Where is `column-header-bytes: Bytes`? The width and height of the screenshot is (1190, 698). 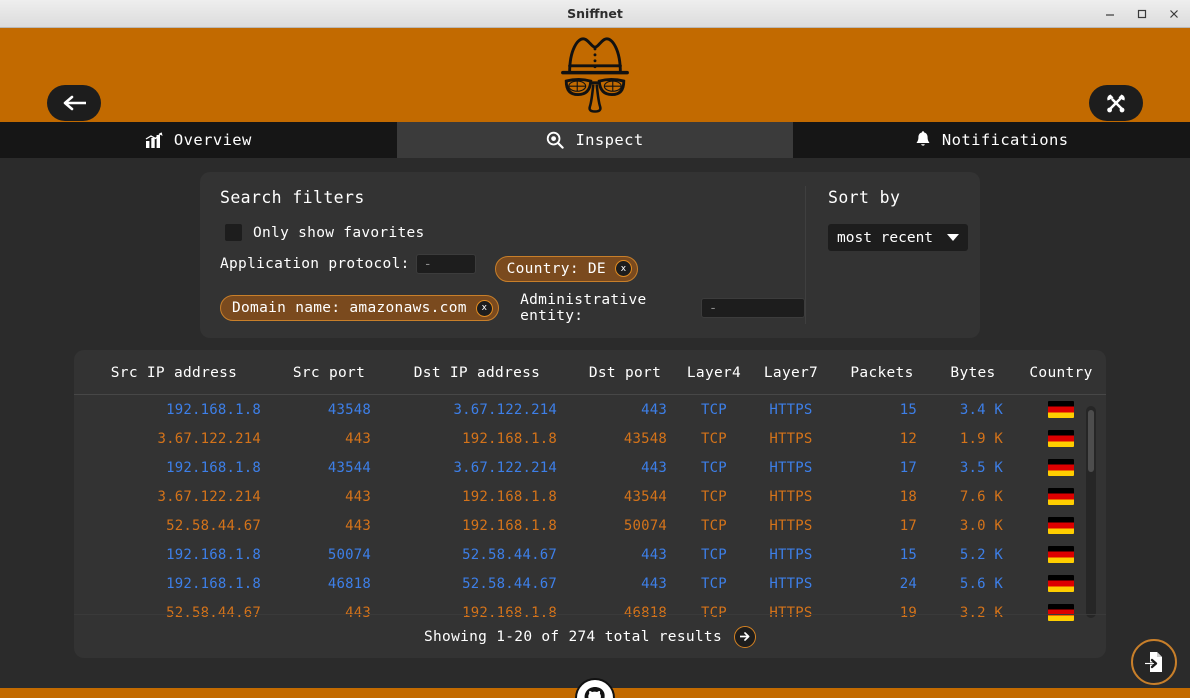
column-header-bytes: Bytes is located at coordinates (973, 372).